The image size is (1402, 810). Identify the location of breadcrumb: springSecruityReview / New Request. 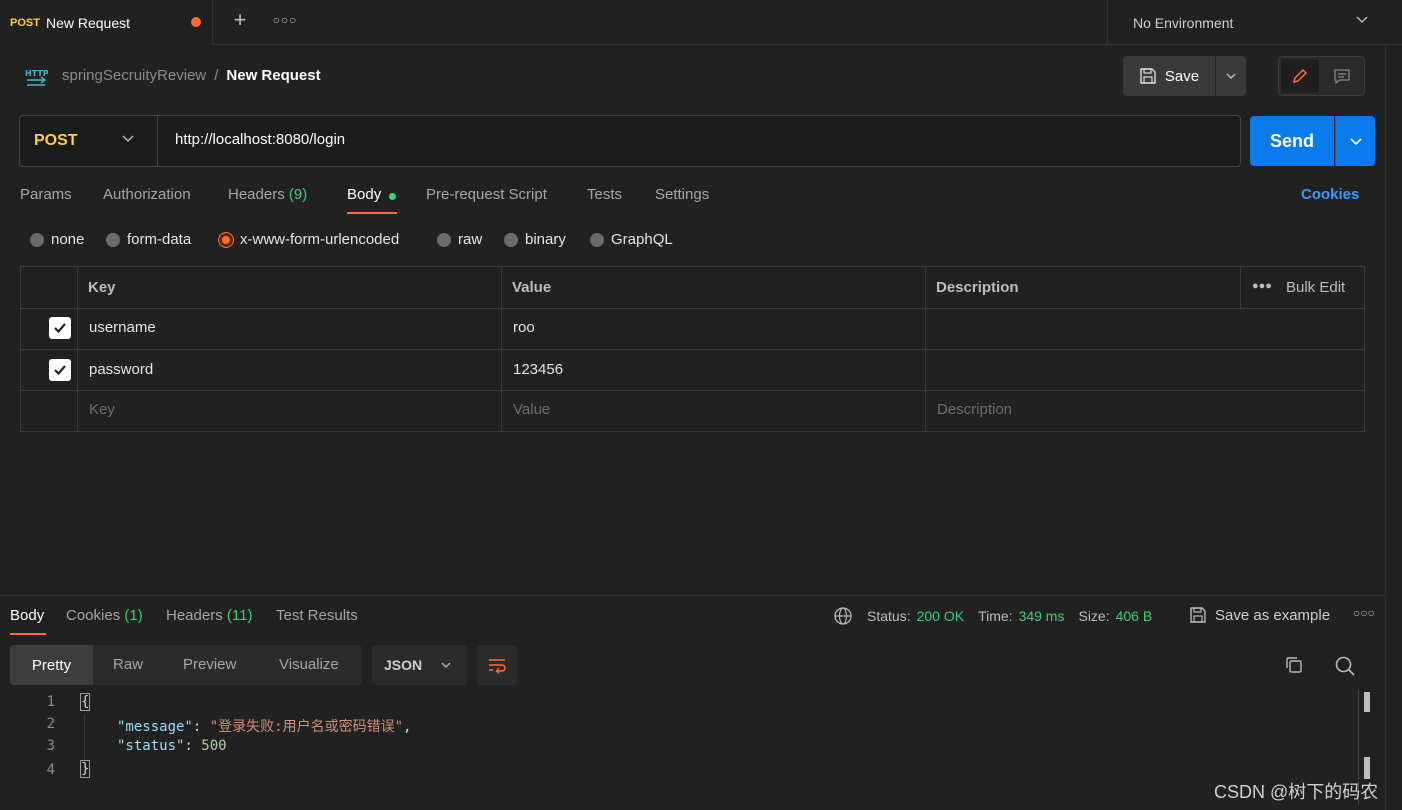
(191, 75).